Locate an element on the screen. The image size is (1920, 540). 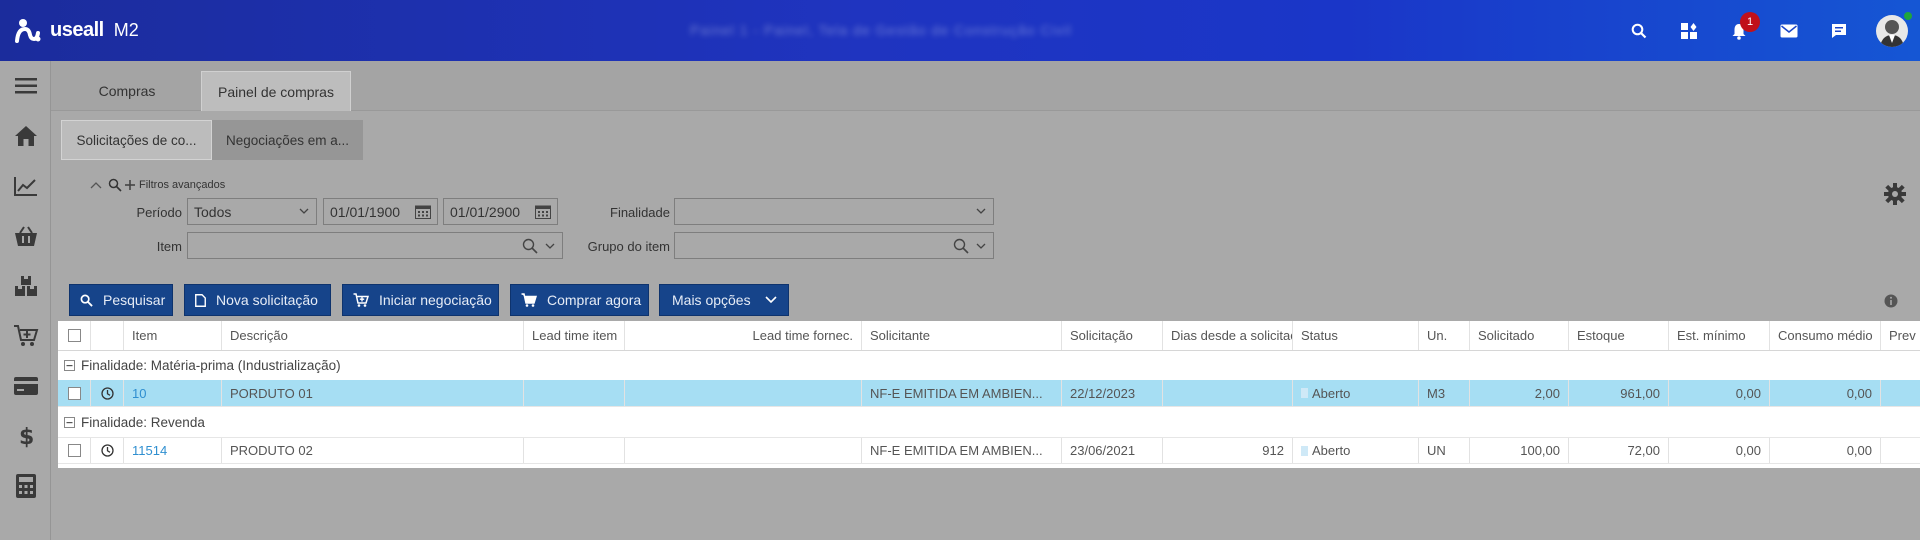
info-button is located at coordinates (1891, 302).